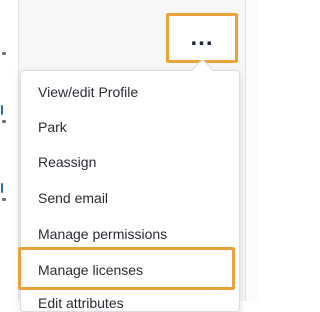 The height and width of the screenshot is (312, 320). What do you see at coordinates (73, 198) in the screenshot?
I see `menu-item-send-email: Send email` at bounding box center [73, 198].